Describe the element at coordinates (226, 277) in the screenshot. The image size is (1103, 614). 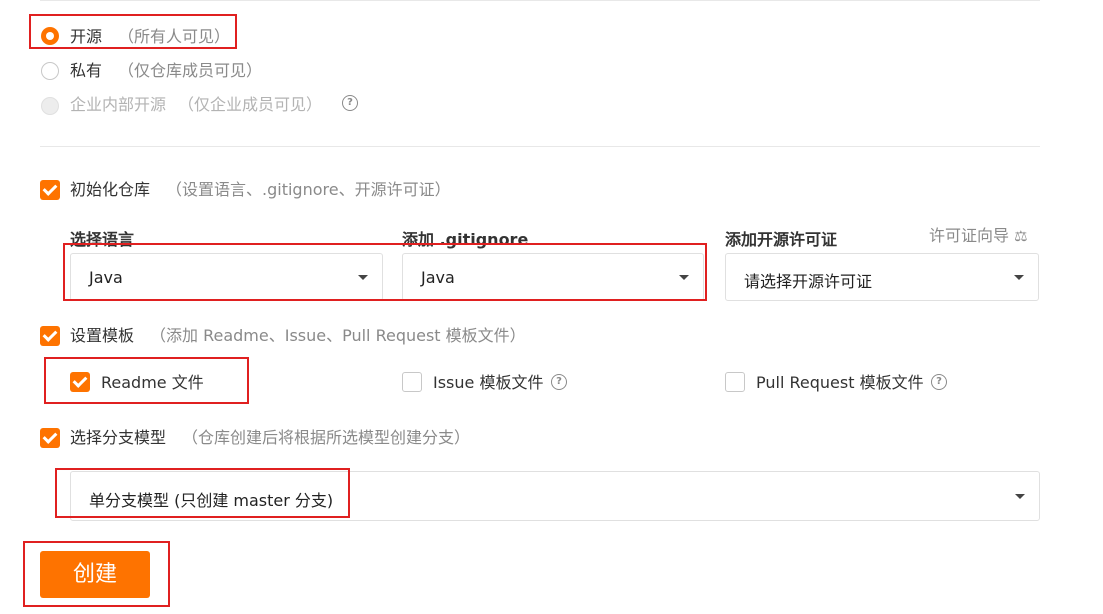
I see `language-select: Java` at that location.